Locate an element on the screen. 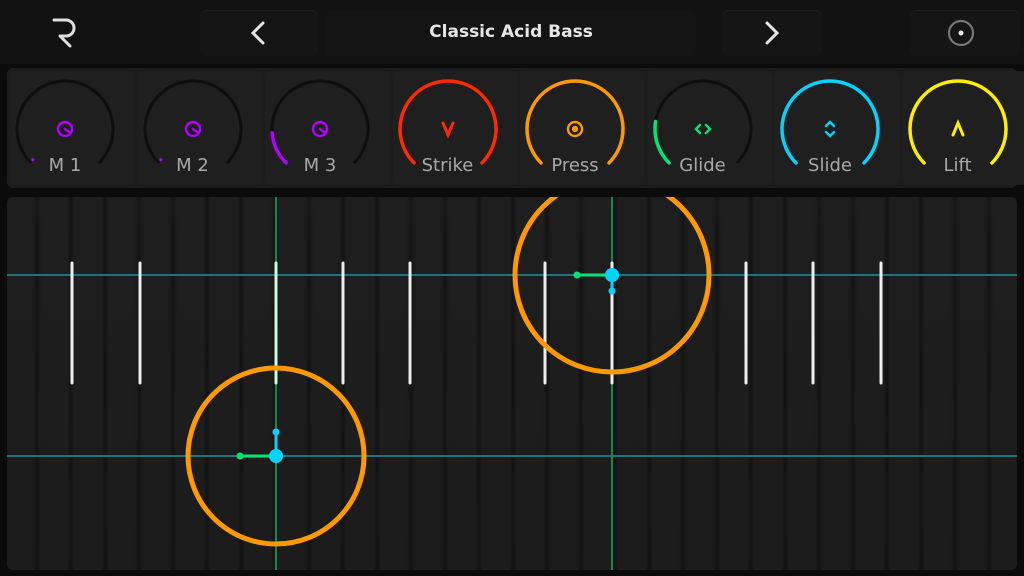 This screenshot has width=1024, height=576. knob-press: Press is located at coordinates (582, 128).